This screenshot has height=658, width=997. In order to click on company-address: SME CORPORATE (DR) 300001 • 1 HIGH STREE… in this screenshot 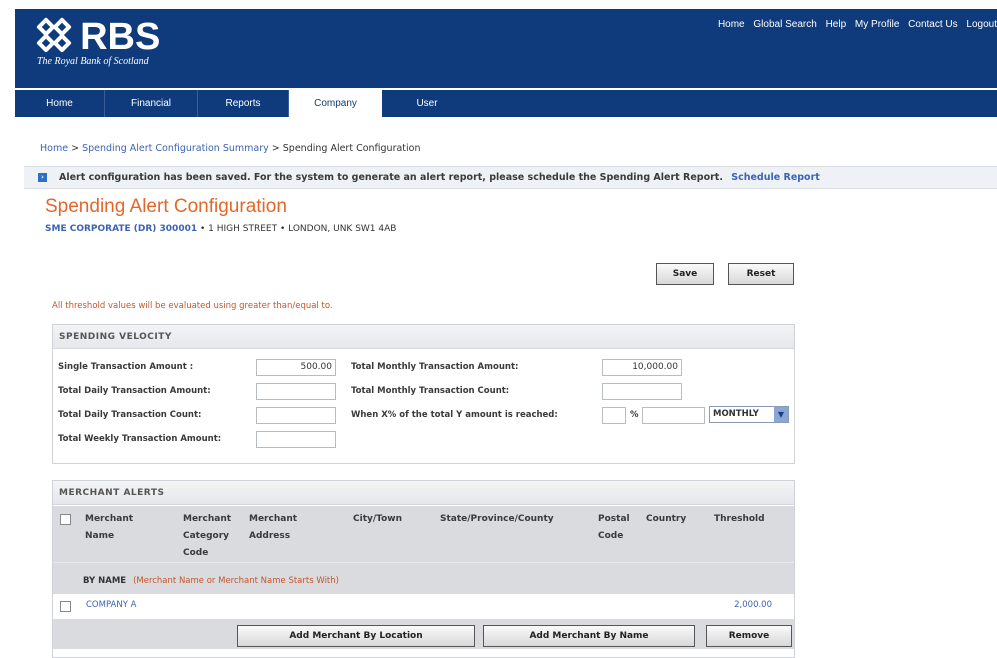, I will do `click(220, 229)`.